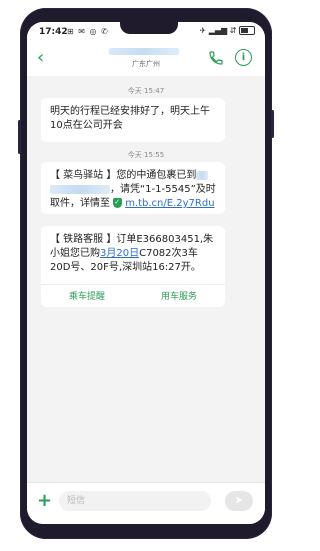 This screenshot has width=320, height=551. I want to click on conversation-header: ‹ 广东广州 i, so click(146, 59).